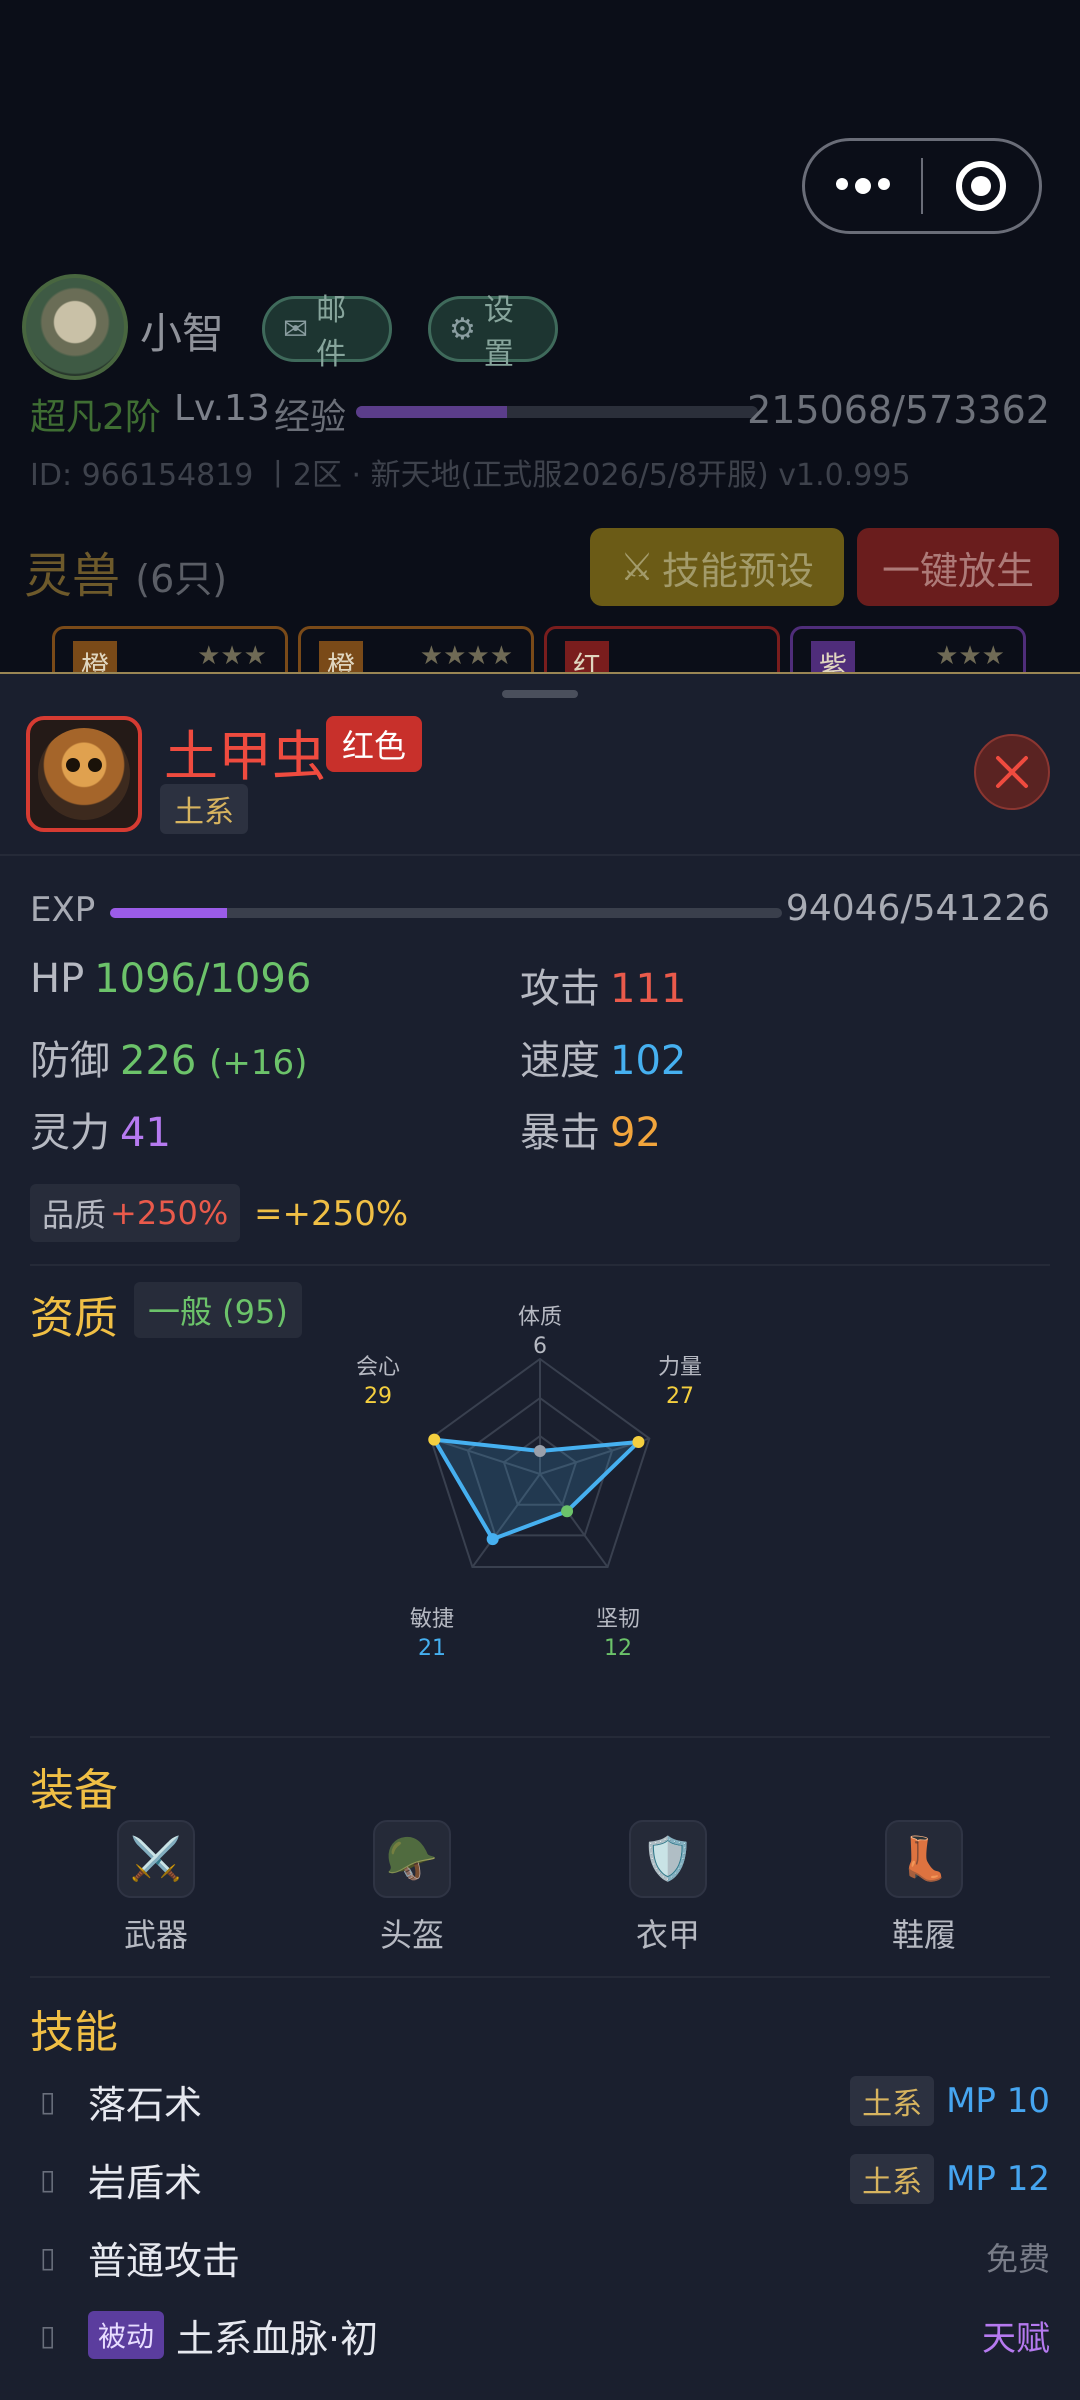  I want to click on radar-label: 敏捷 21, so click(431, 1634).